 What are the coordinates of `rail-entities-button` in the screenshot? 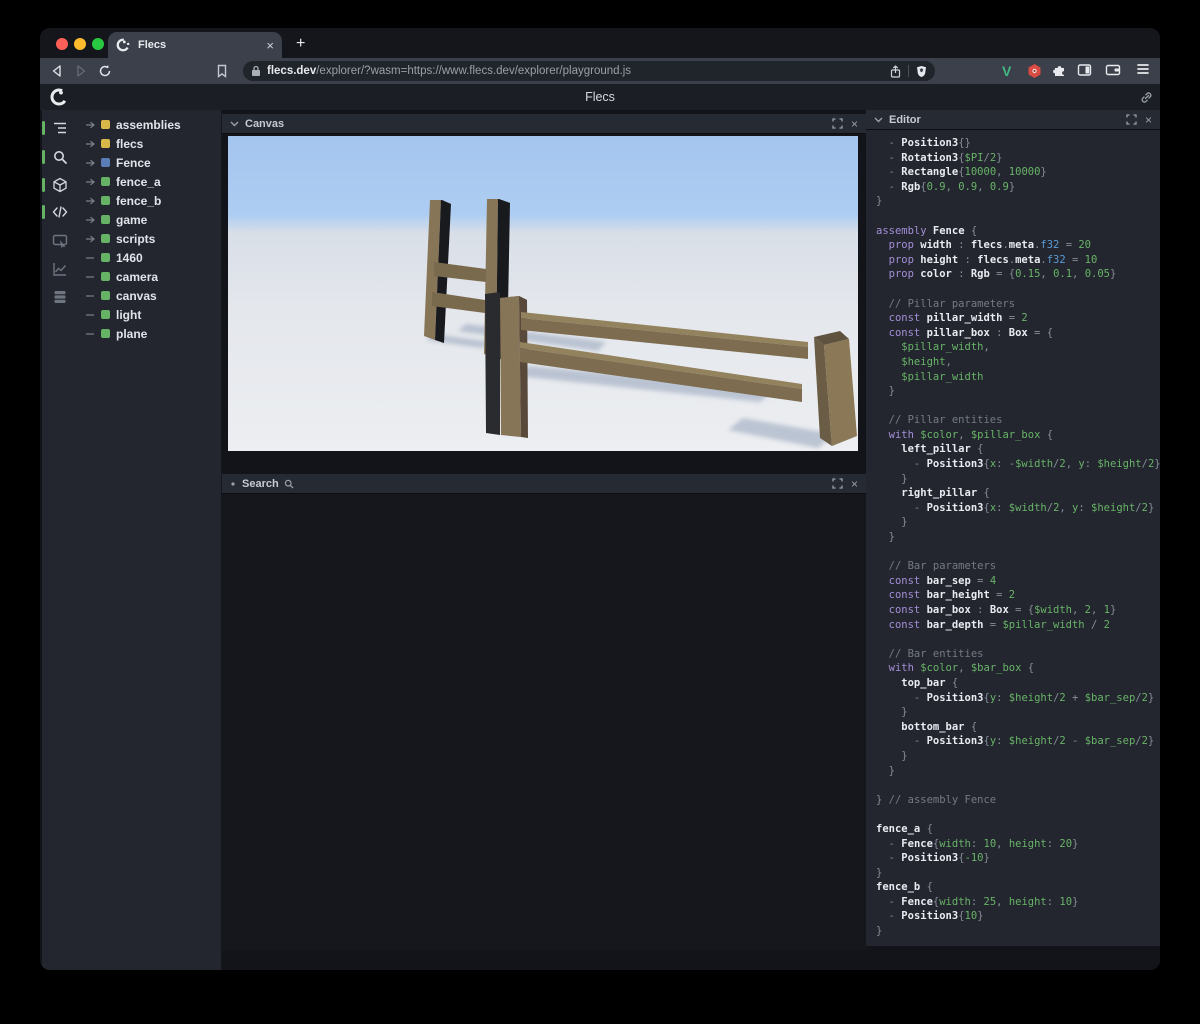 It's located at (55, 185).